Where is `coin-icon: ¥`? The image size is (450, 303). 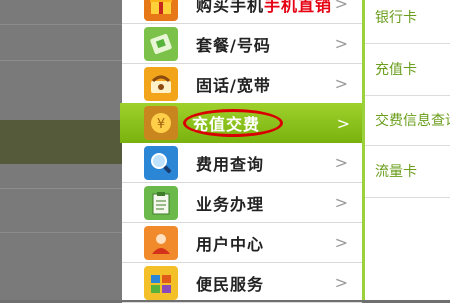
coin-icon: ¥ is located at coordinates (161, 123).